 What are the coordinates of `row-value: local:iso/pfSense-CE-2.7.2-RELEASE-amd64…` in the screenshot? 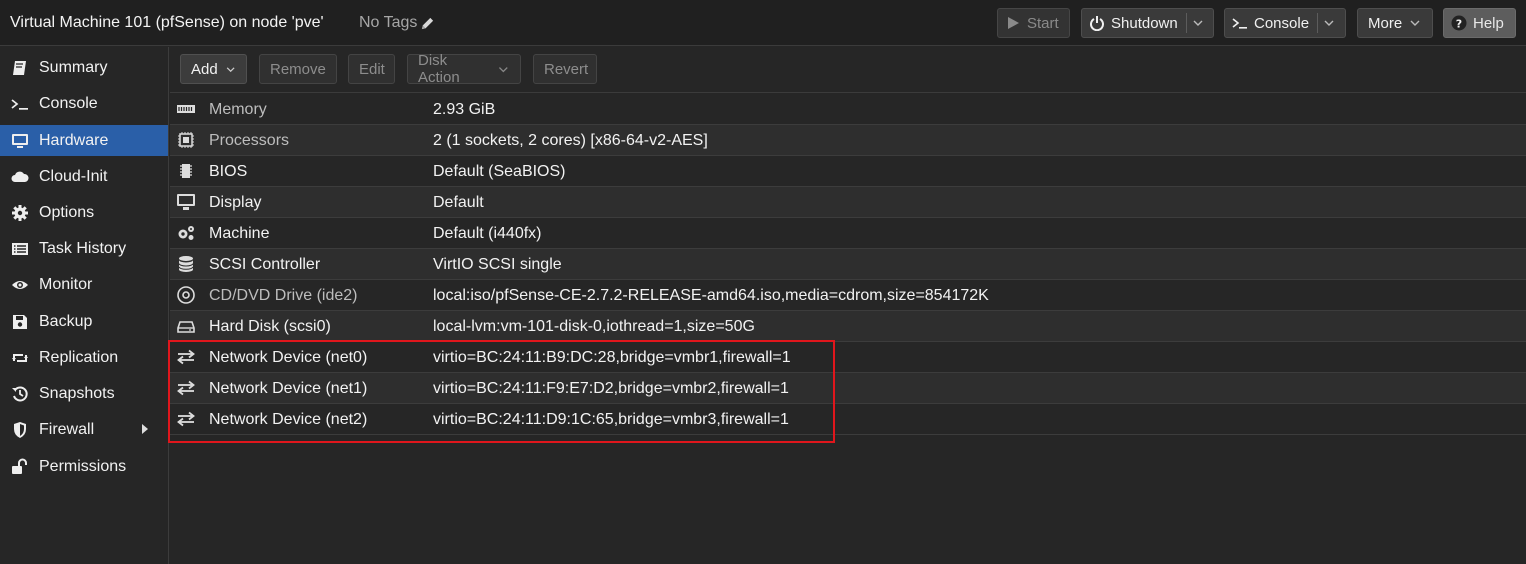 It's located at (711, 295).